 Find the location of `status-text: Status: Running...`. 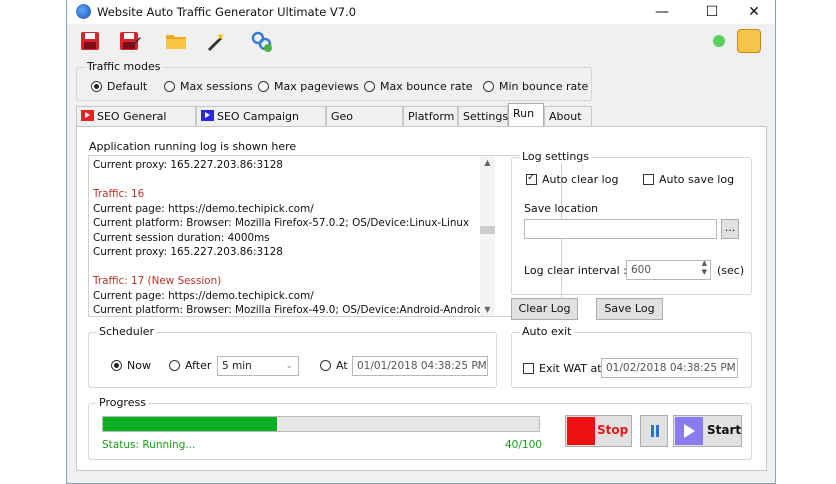

status-text: Status: Running... is located at coordinates (149, 445).